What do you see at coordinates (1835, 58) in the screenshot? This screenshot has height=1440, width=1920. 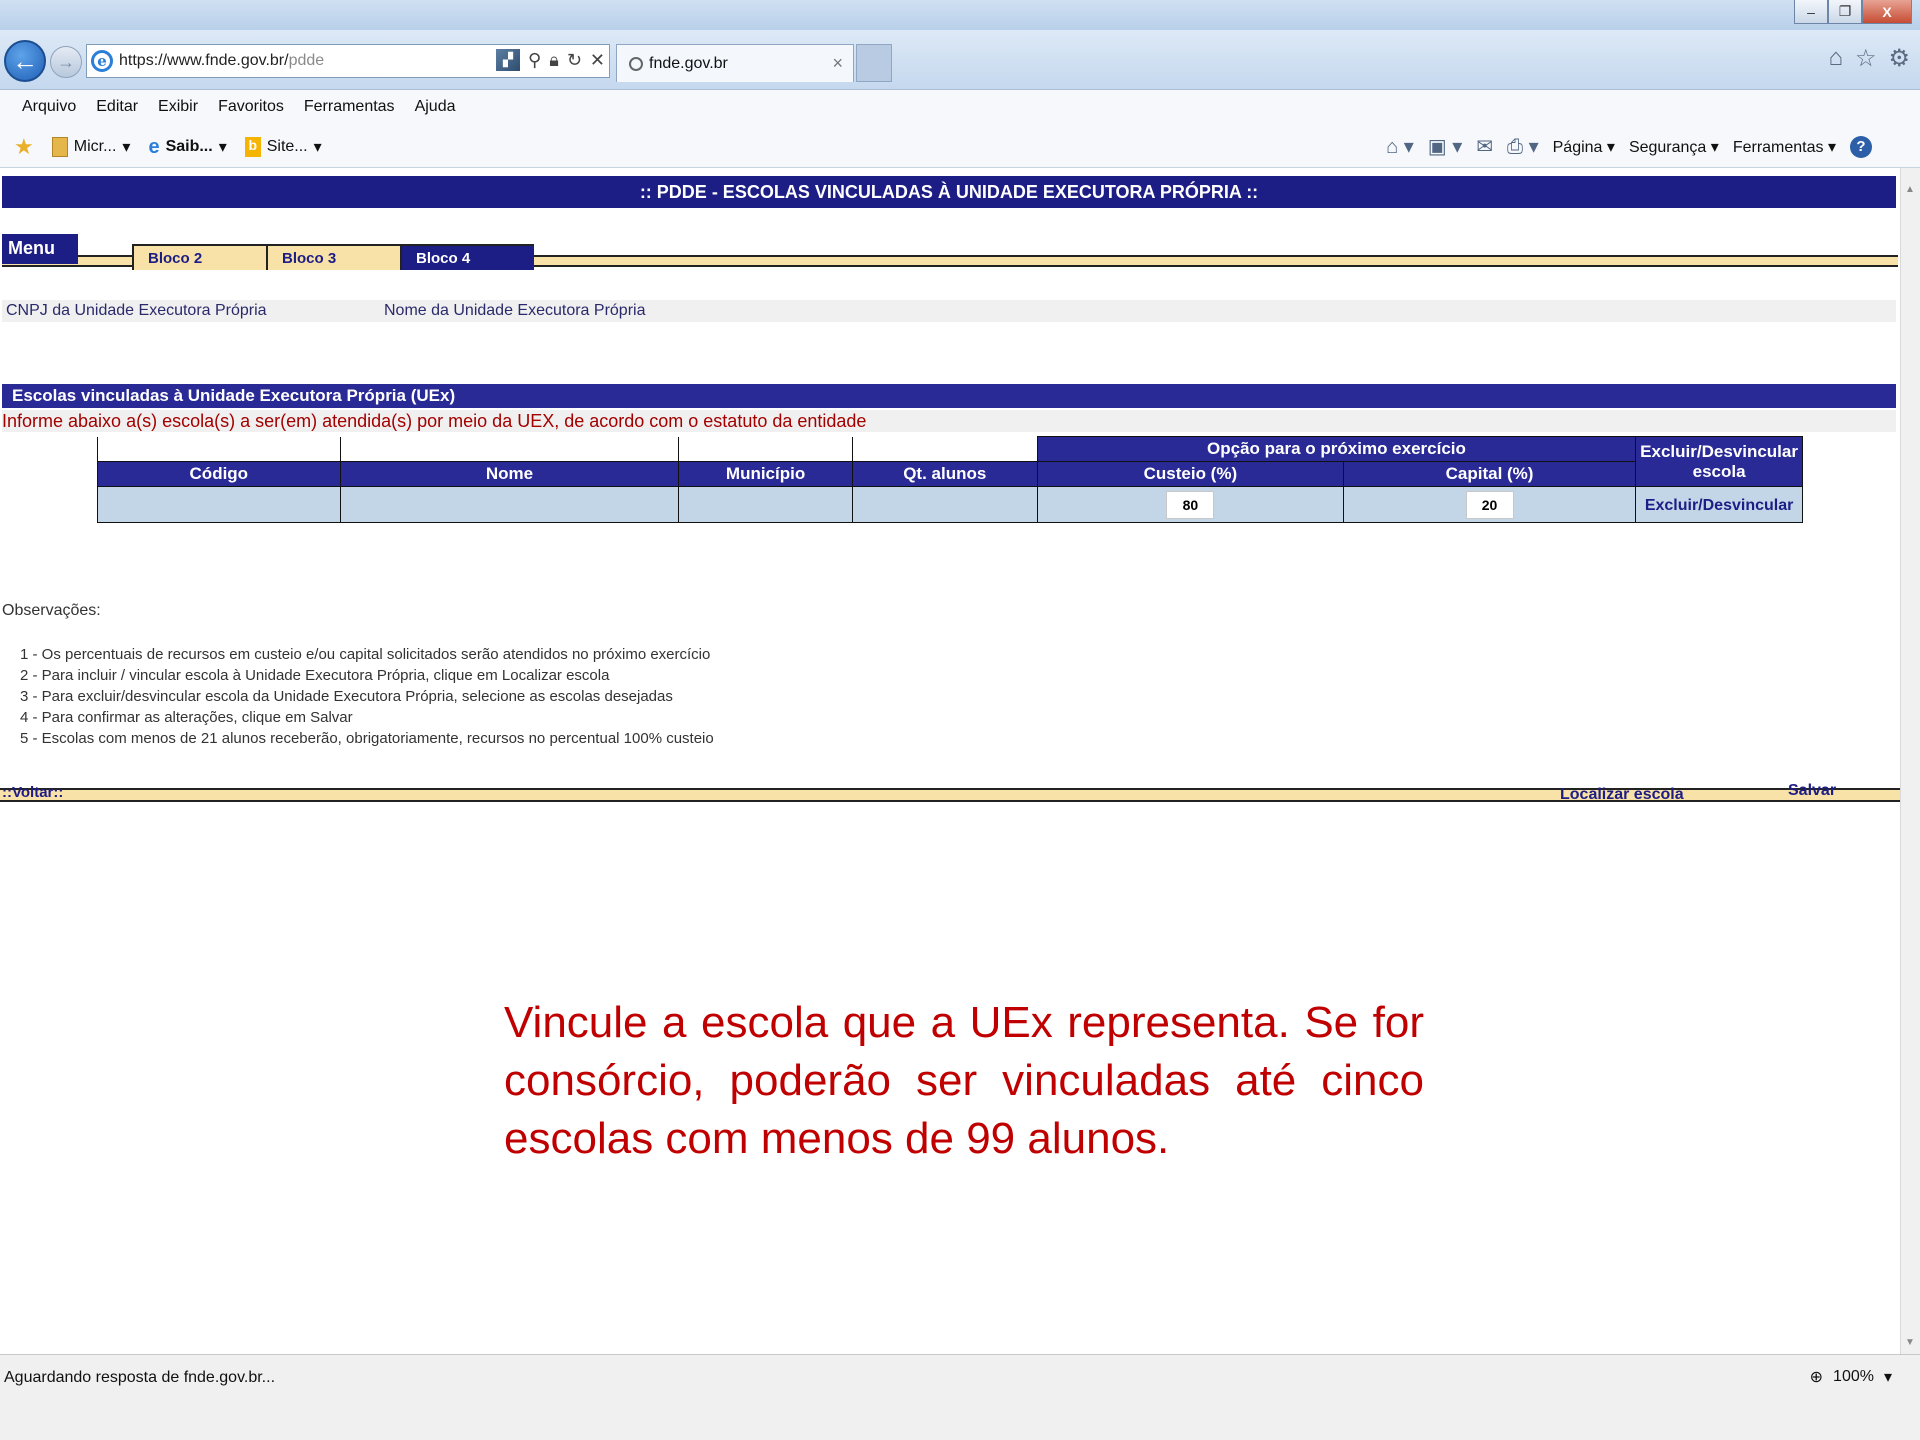 I see `home-icon: ⌂` at bounding box center [1835, 58].